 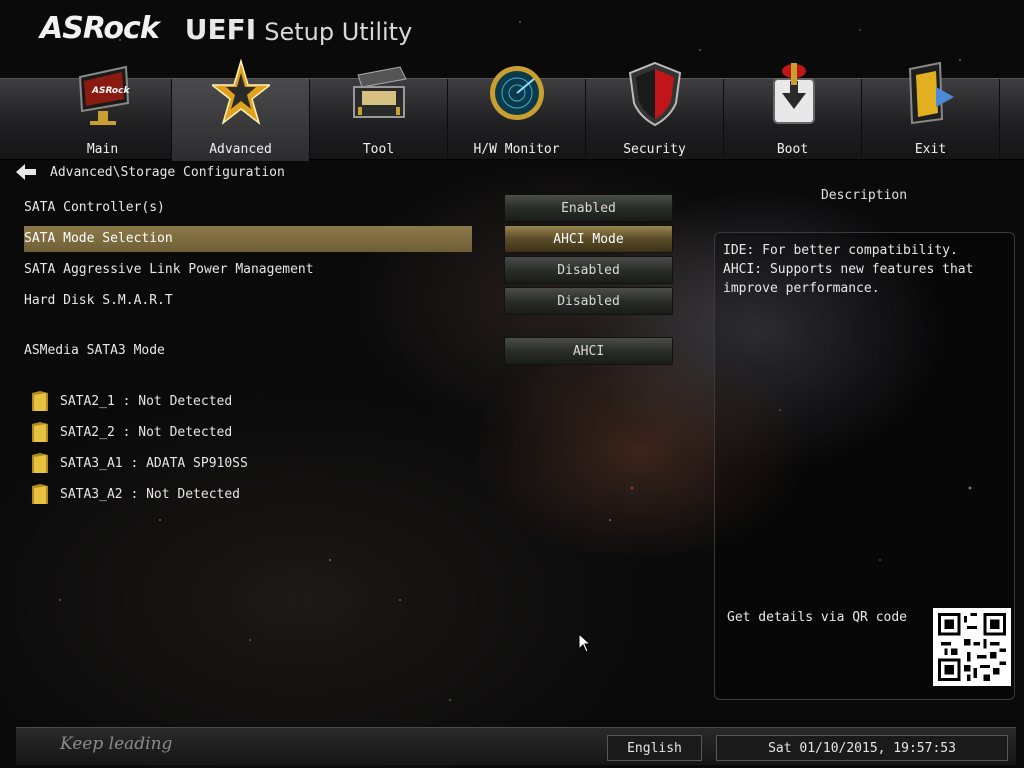 What do you see at coordinates (26, 172) in the screenshot?
I see `back-arrow-icon` at bounding box center [26, 172].